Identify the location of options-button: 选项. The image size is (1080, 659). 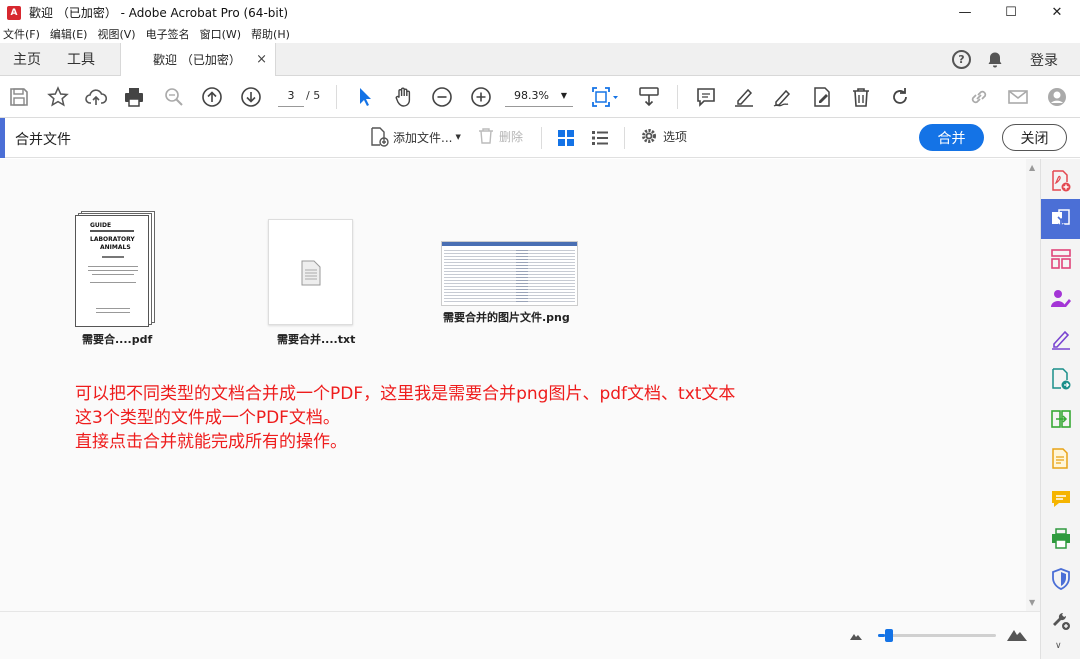
(663, 136).